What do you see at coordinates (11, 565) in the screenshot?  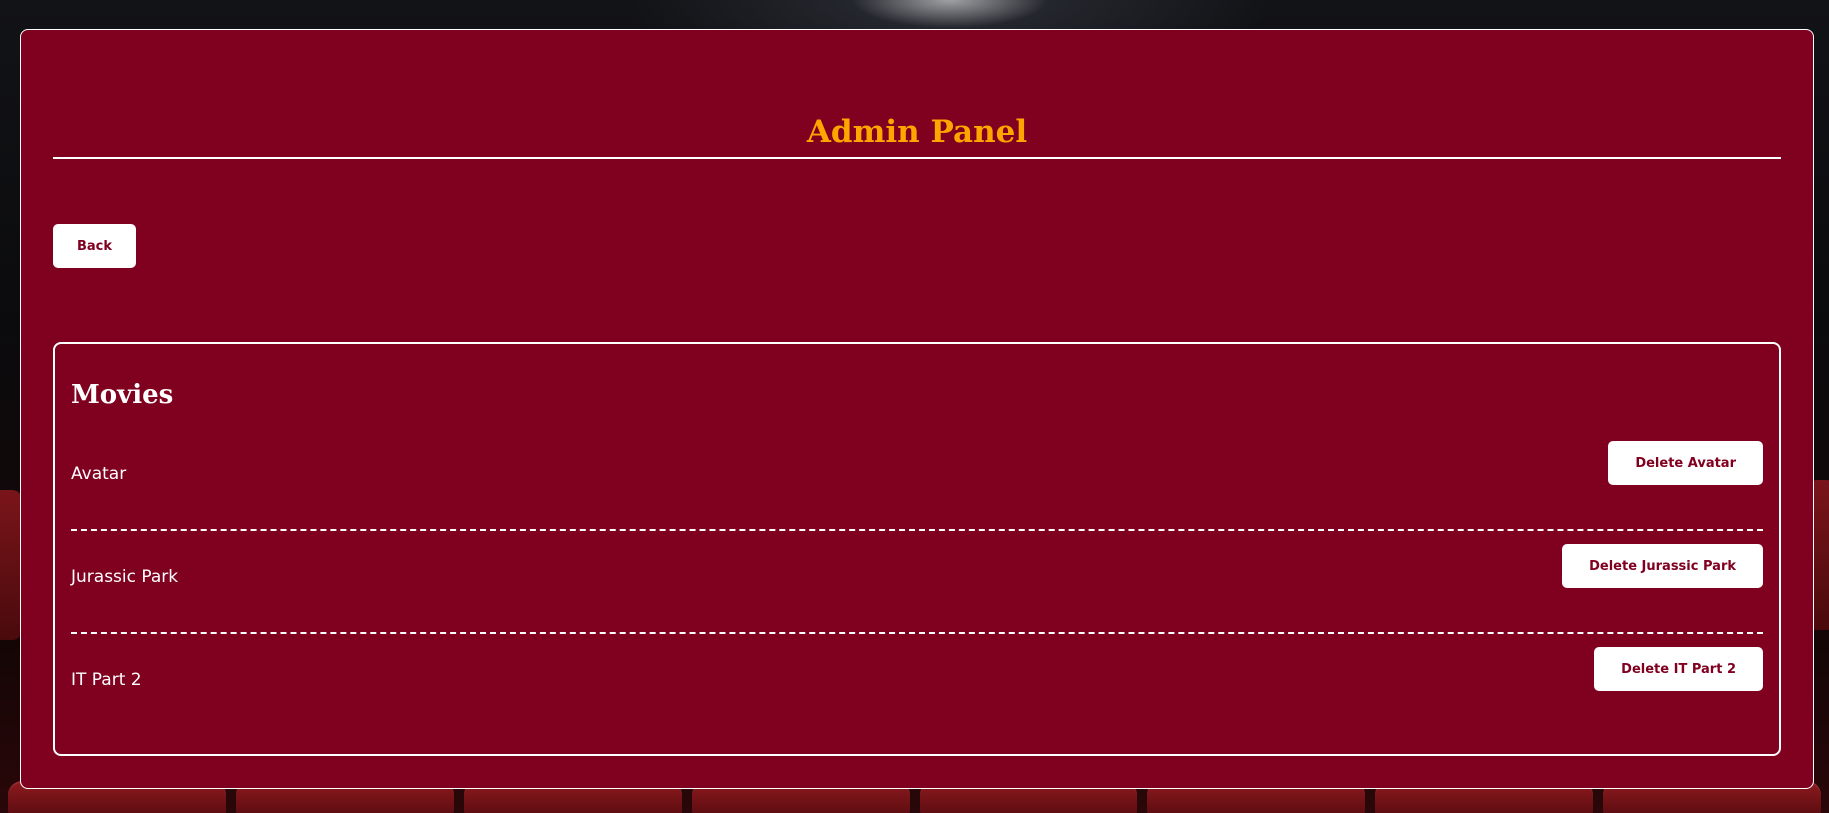 I see `theater-seat-left` at bounding box center [11, 565].